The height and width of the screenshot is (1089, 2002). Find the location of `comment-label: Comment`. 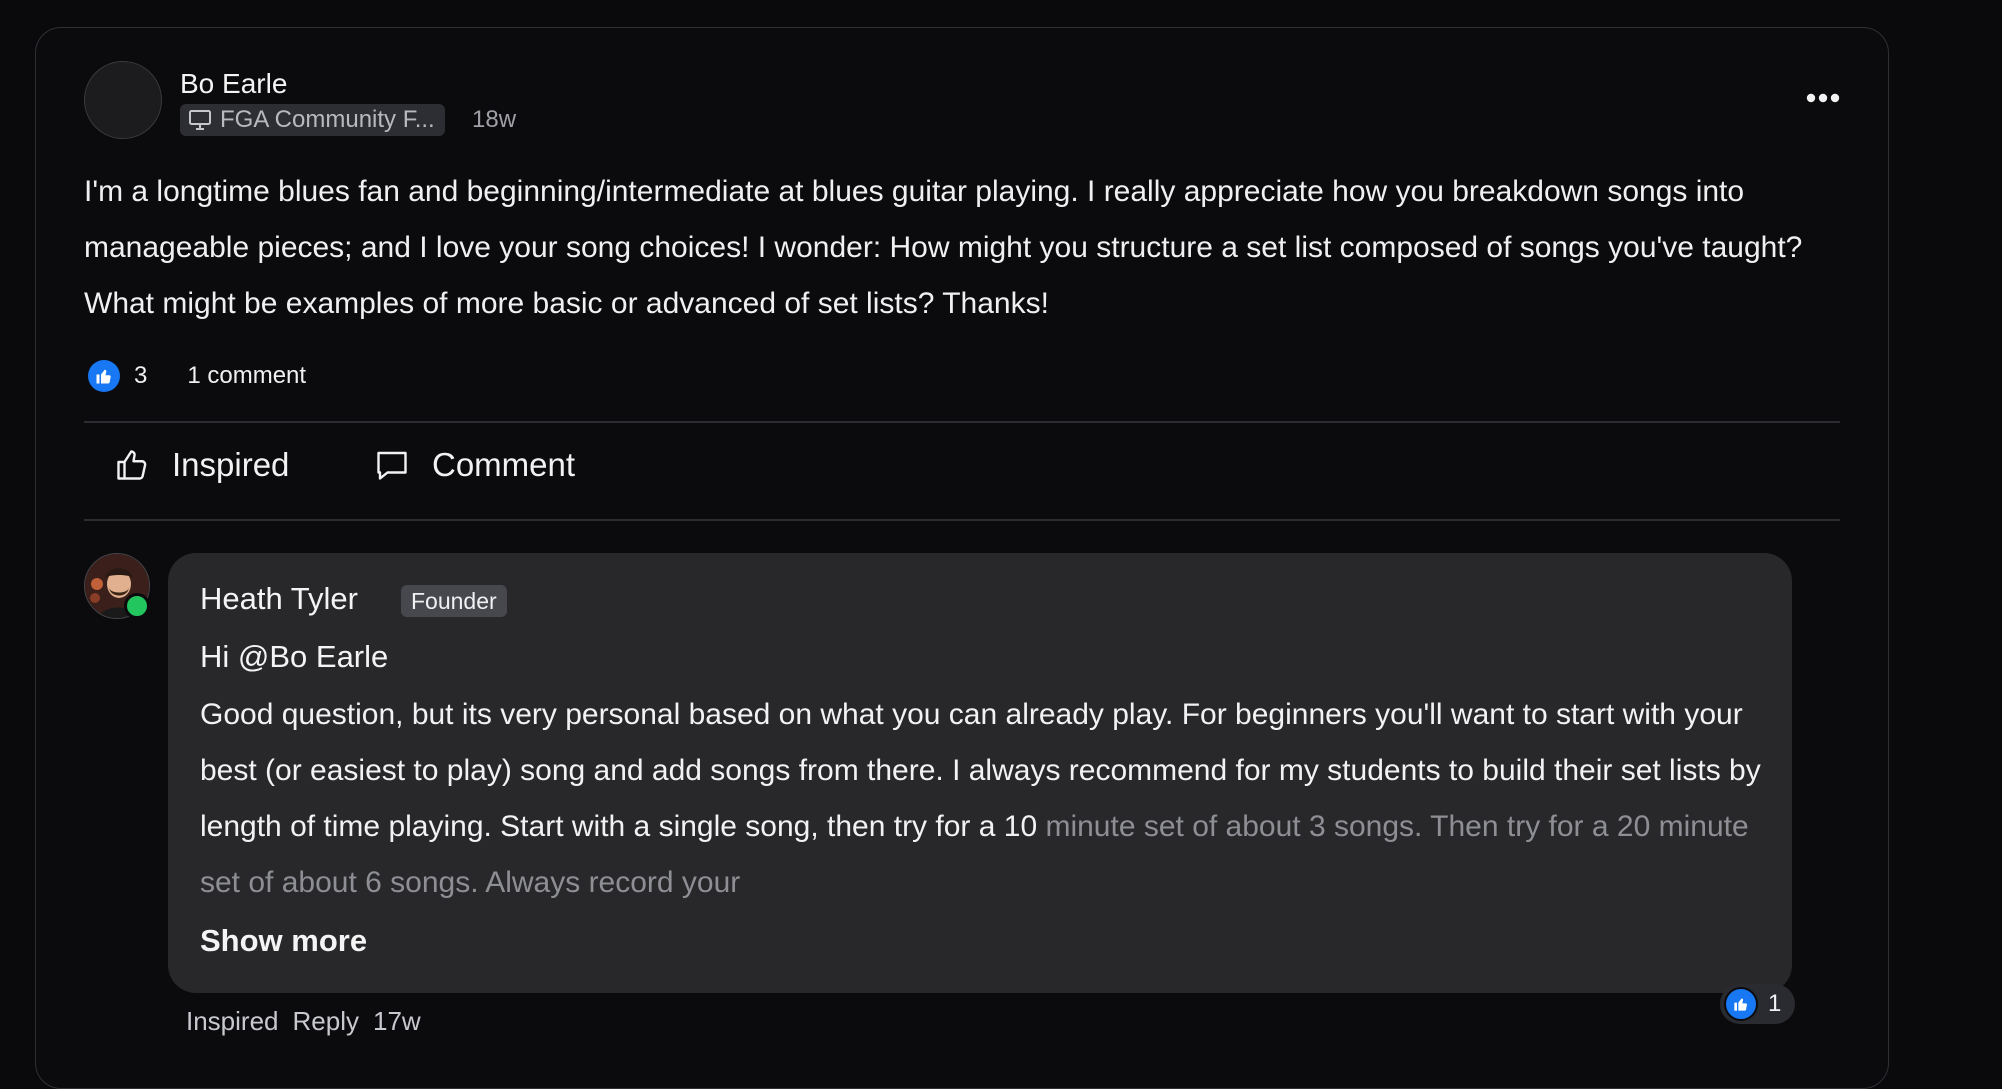

comment-label: Comment is located at coordinates (504, 464).